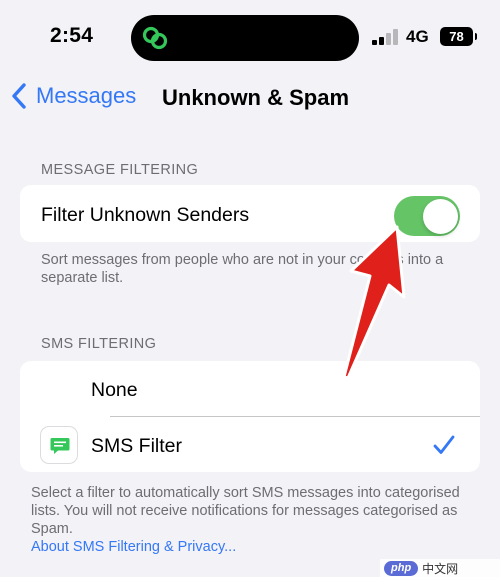 The image size is (500, 577). I want to click on sms-filter-app-icon, so click(59, 445).